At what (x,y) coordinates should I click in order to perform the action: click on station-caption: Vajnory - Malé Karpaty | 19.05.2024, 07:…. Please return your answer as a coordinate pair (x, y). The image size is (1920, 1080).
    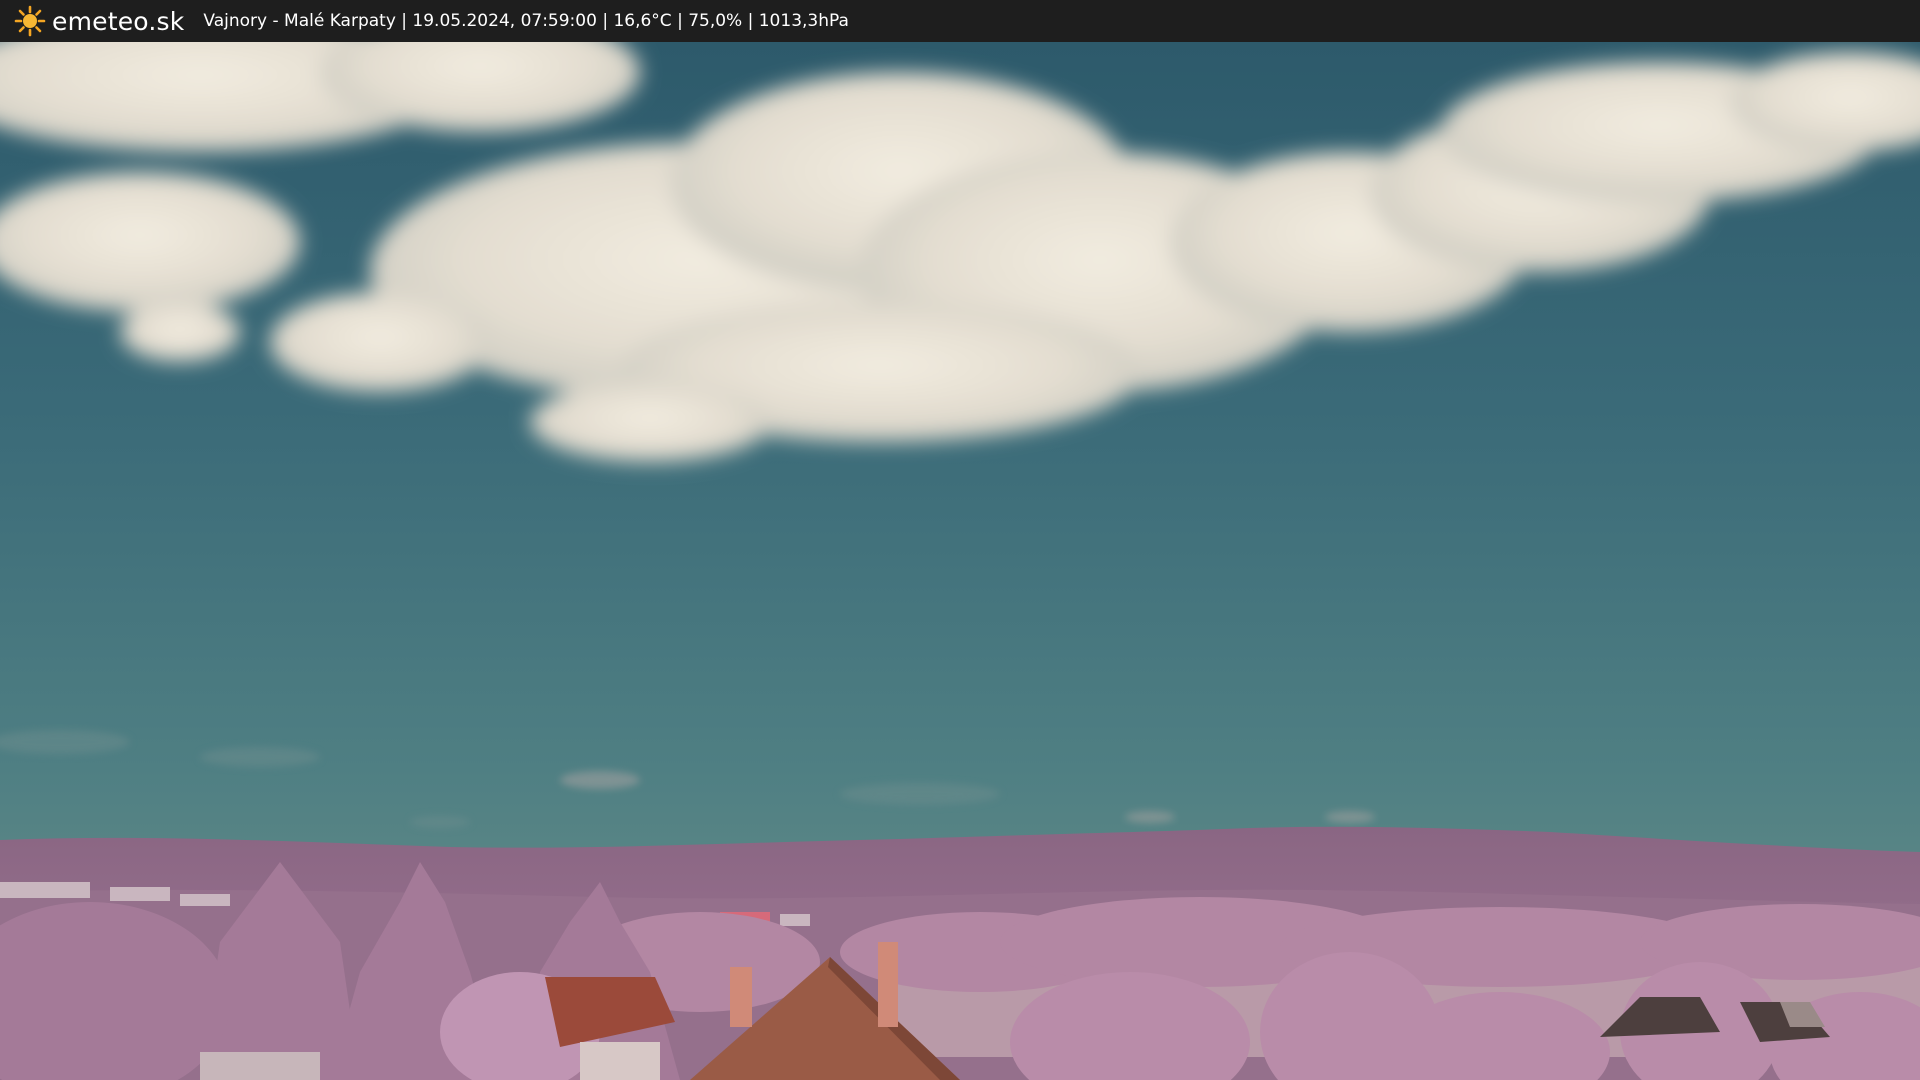
    Looking at the image, I should click on (526, 21).